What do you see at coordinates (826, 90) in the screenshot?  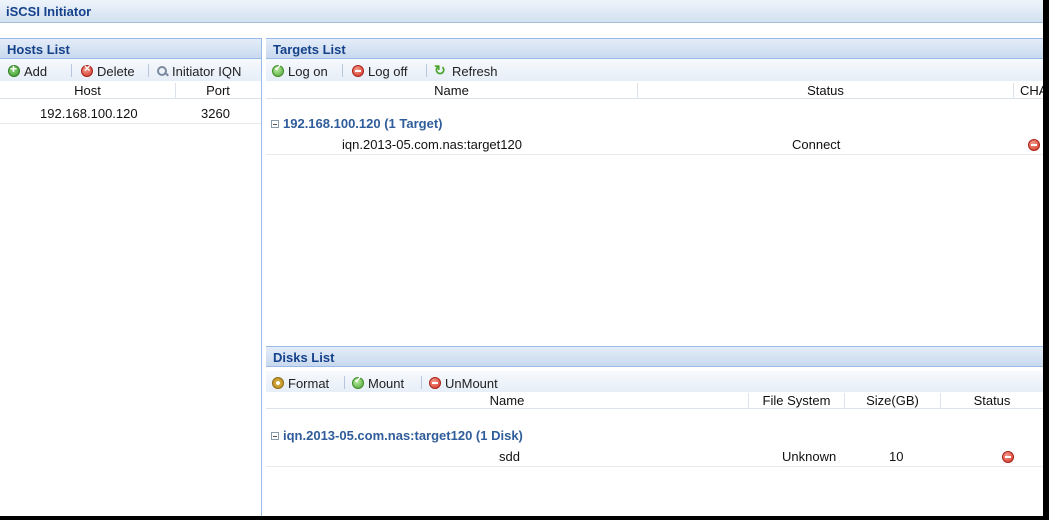 I see `target-status-column-header: Status` at bounding box center [826, 90].